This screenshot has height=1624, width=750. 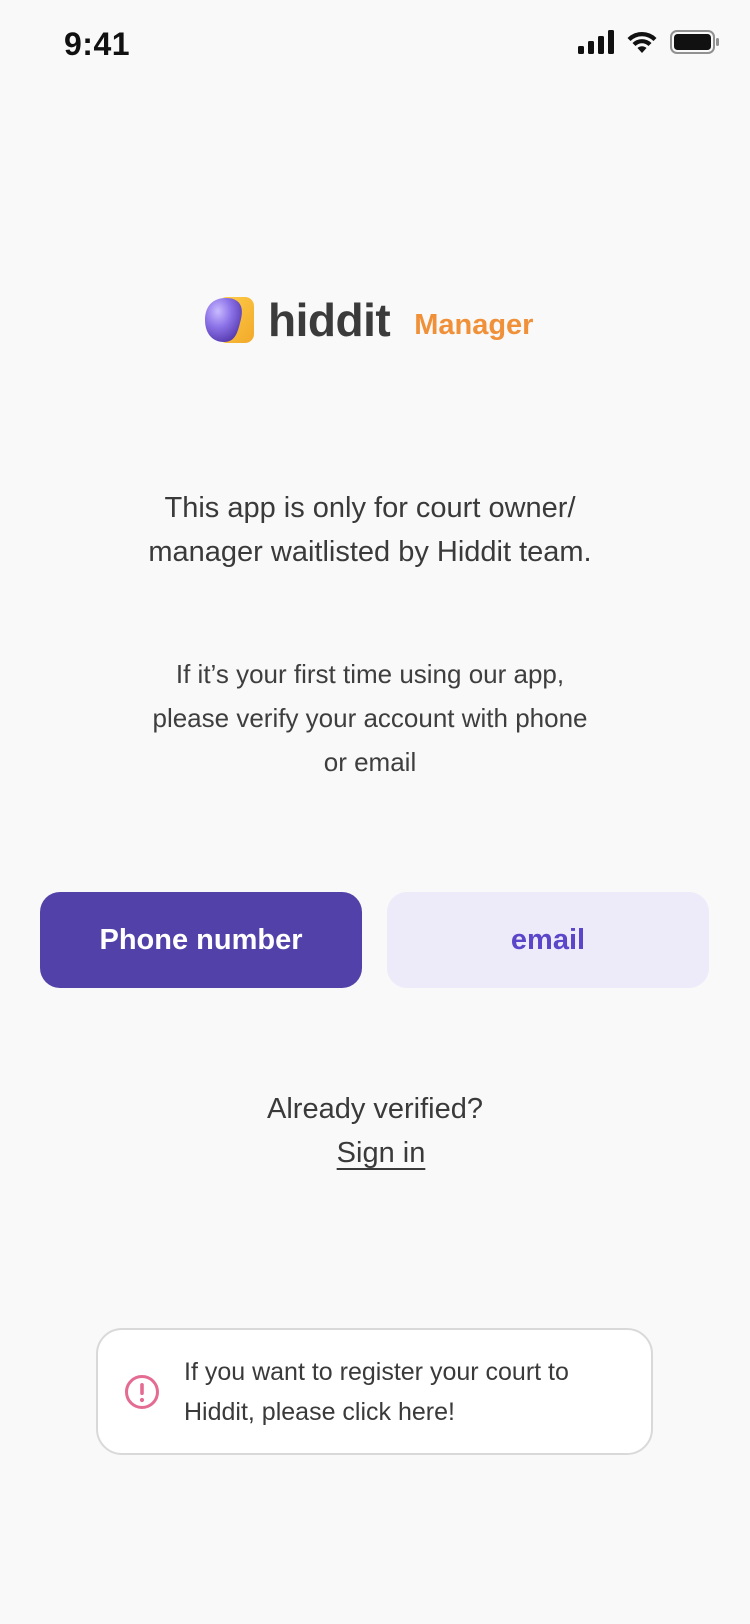 I want to click on verify-line-2: please verify your account with phone, so click(x=370, y=718).